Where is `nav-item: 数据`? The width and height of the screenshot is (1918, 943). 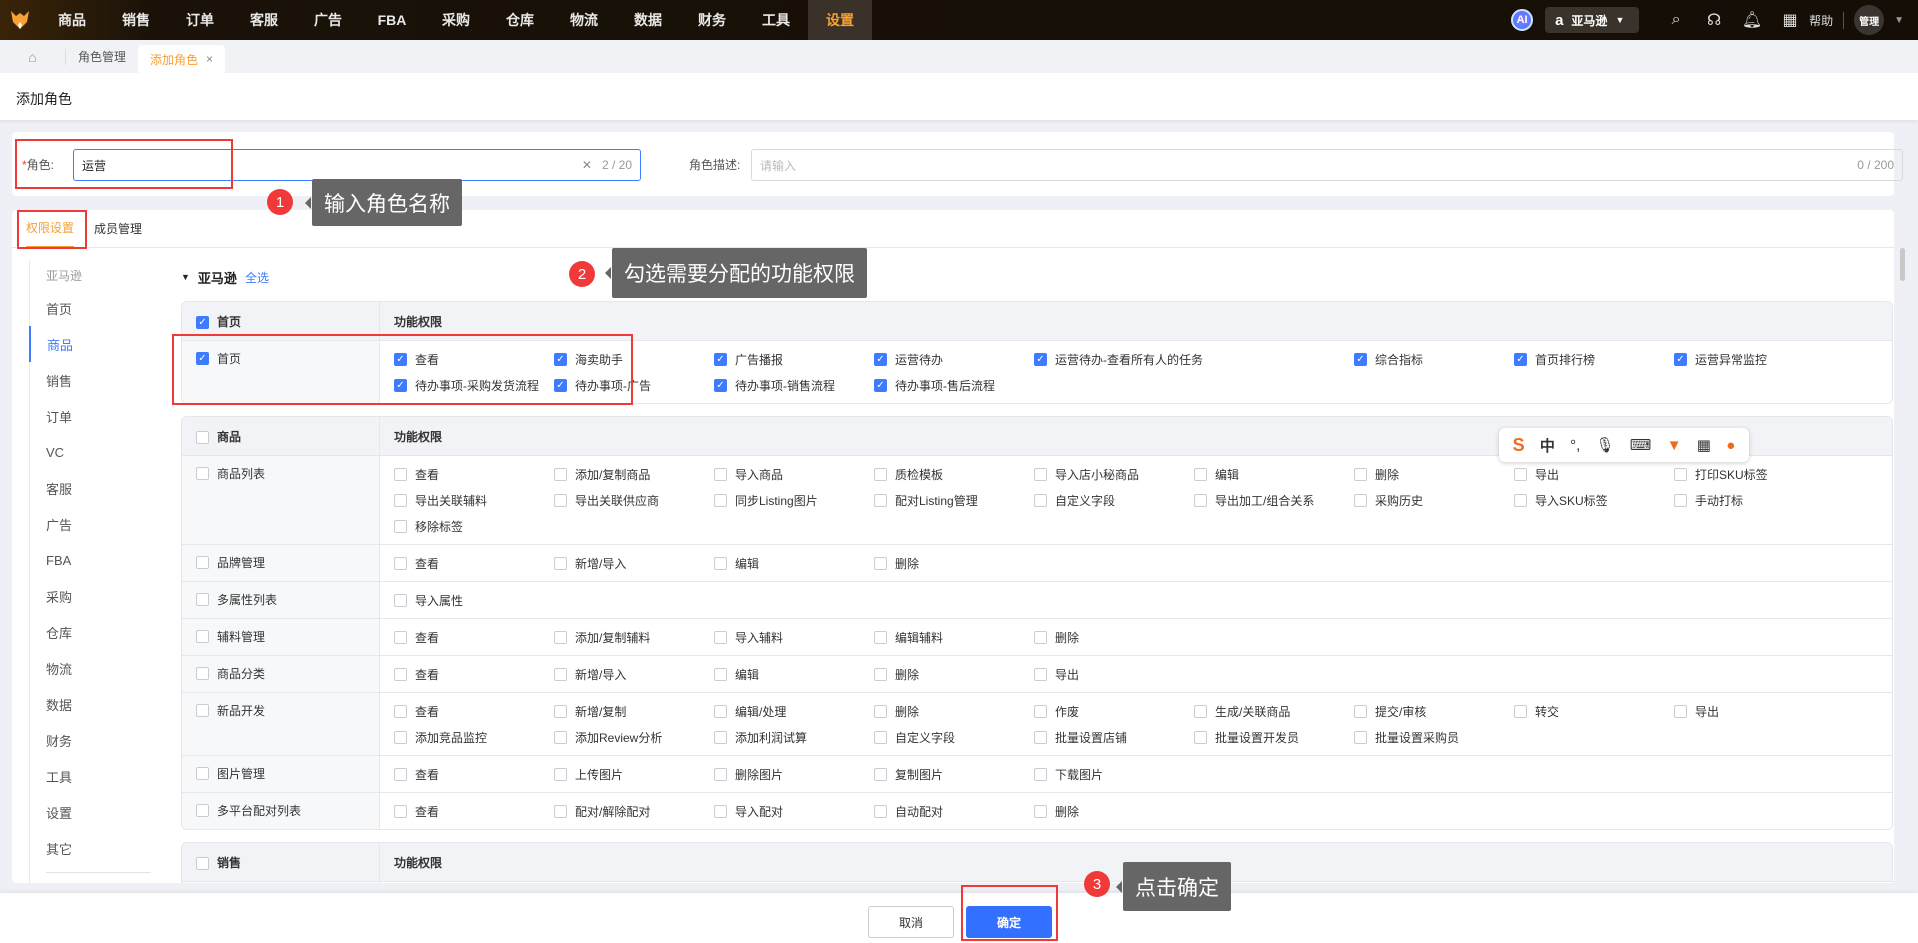
nav-item: 数据 is located at coordinates (648, 20).